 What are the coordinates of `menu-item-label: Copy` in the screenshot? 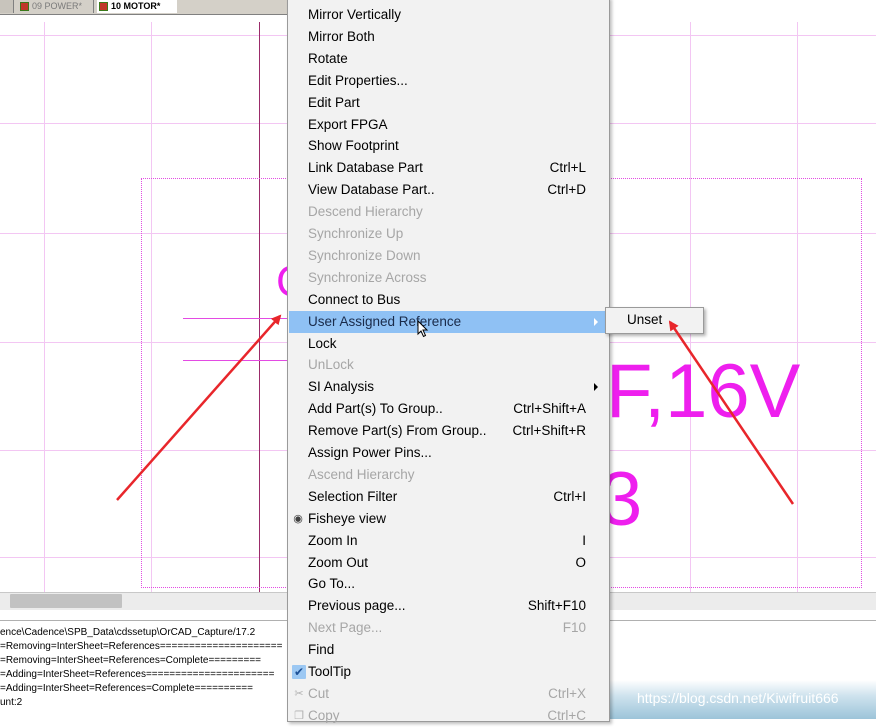 It's located at (324, 715).